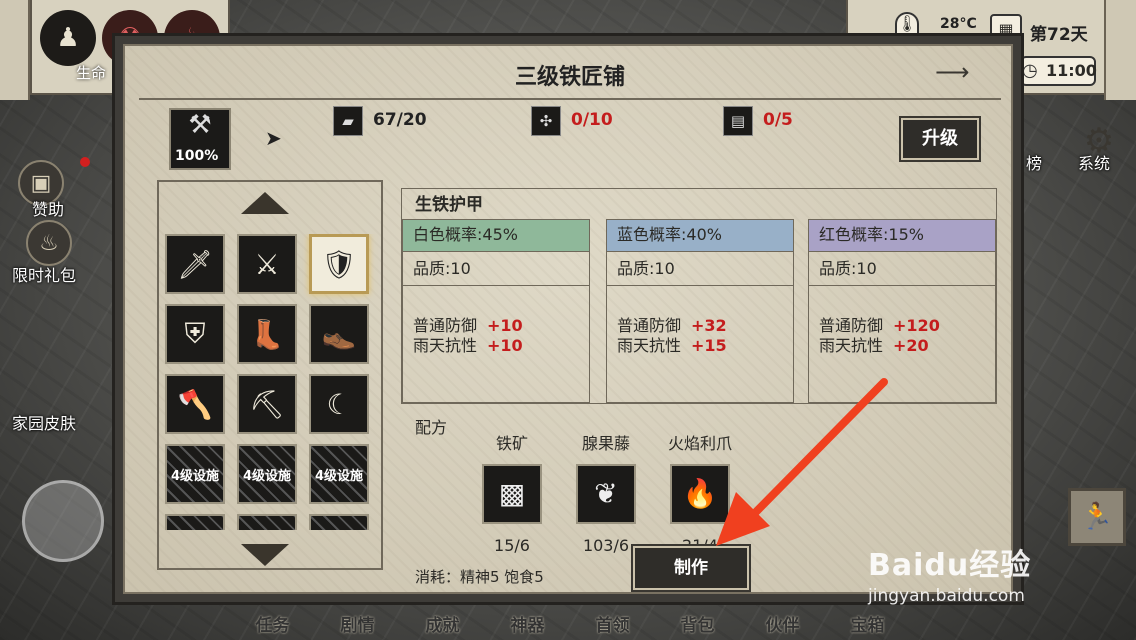 The width and height of the screenshot is (1136, 640). I want to click on iron-ore-icon: ▩, so click(512, 494).